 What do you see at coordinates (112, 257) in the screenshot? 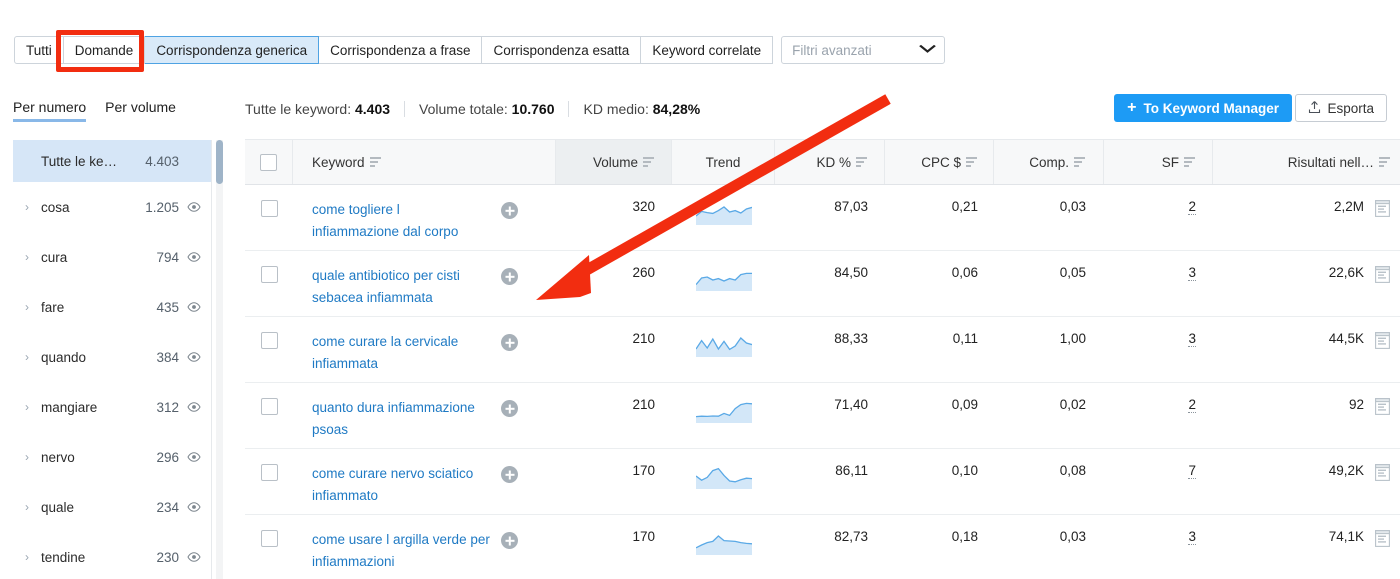
I see `sidebar-item-cura: › cura 794` at bounding box center [112, 257].